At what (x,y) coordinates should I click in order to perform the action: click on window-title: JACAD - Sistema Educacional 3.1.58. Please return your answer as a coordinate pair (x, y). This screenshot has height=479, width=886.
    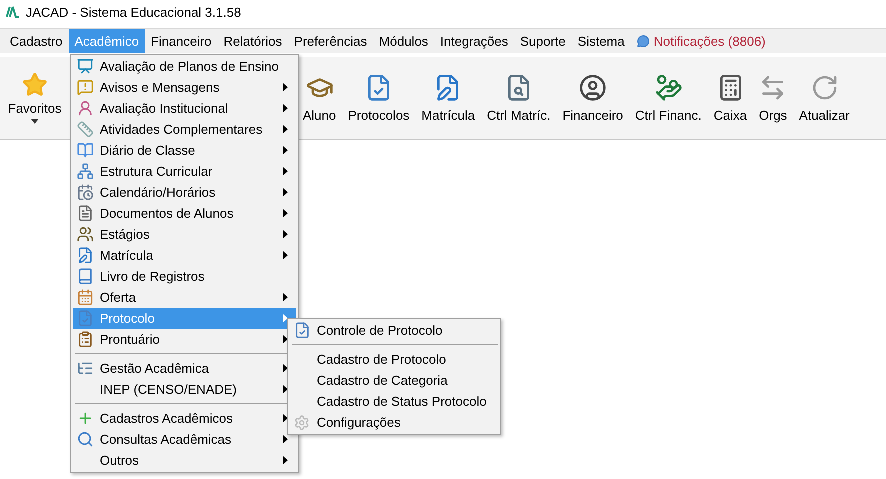
    Looking at the image, I should click on (134, 12).